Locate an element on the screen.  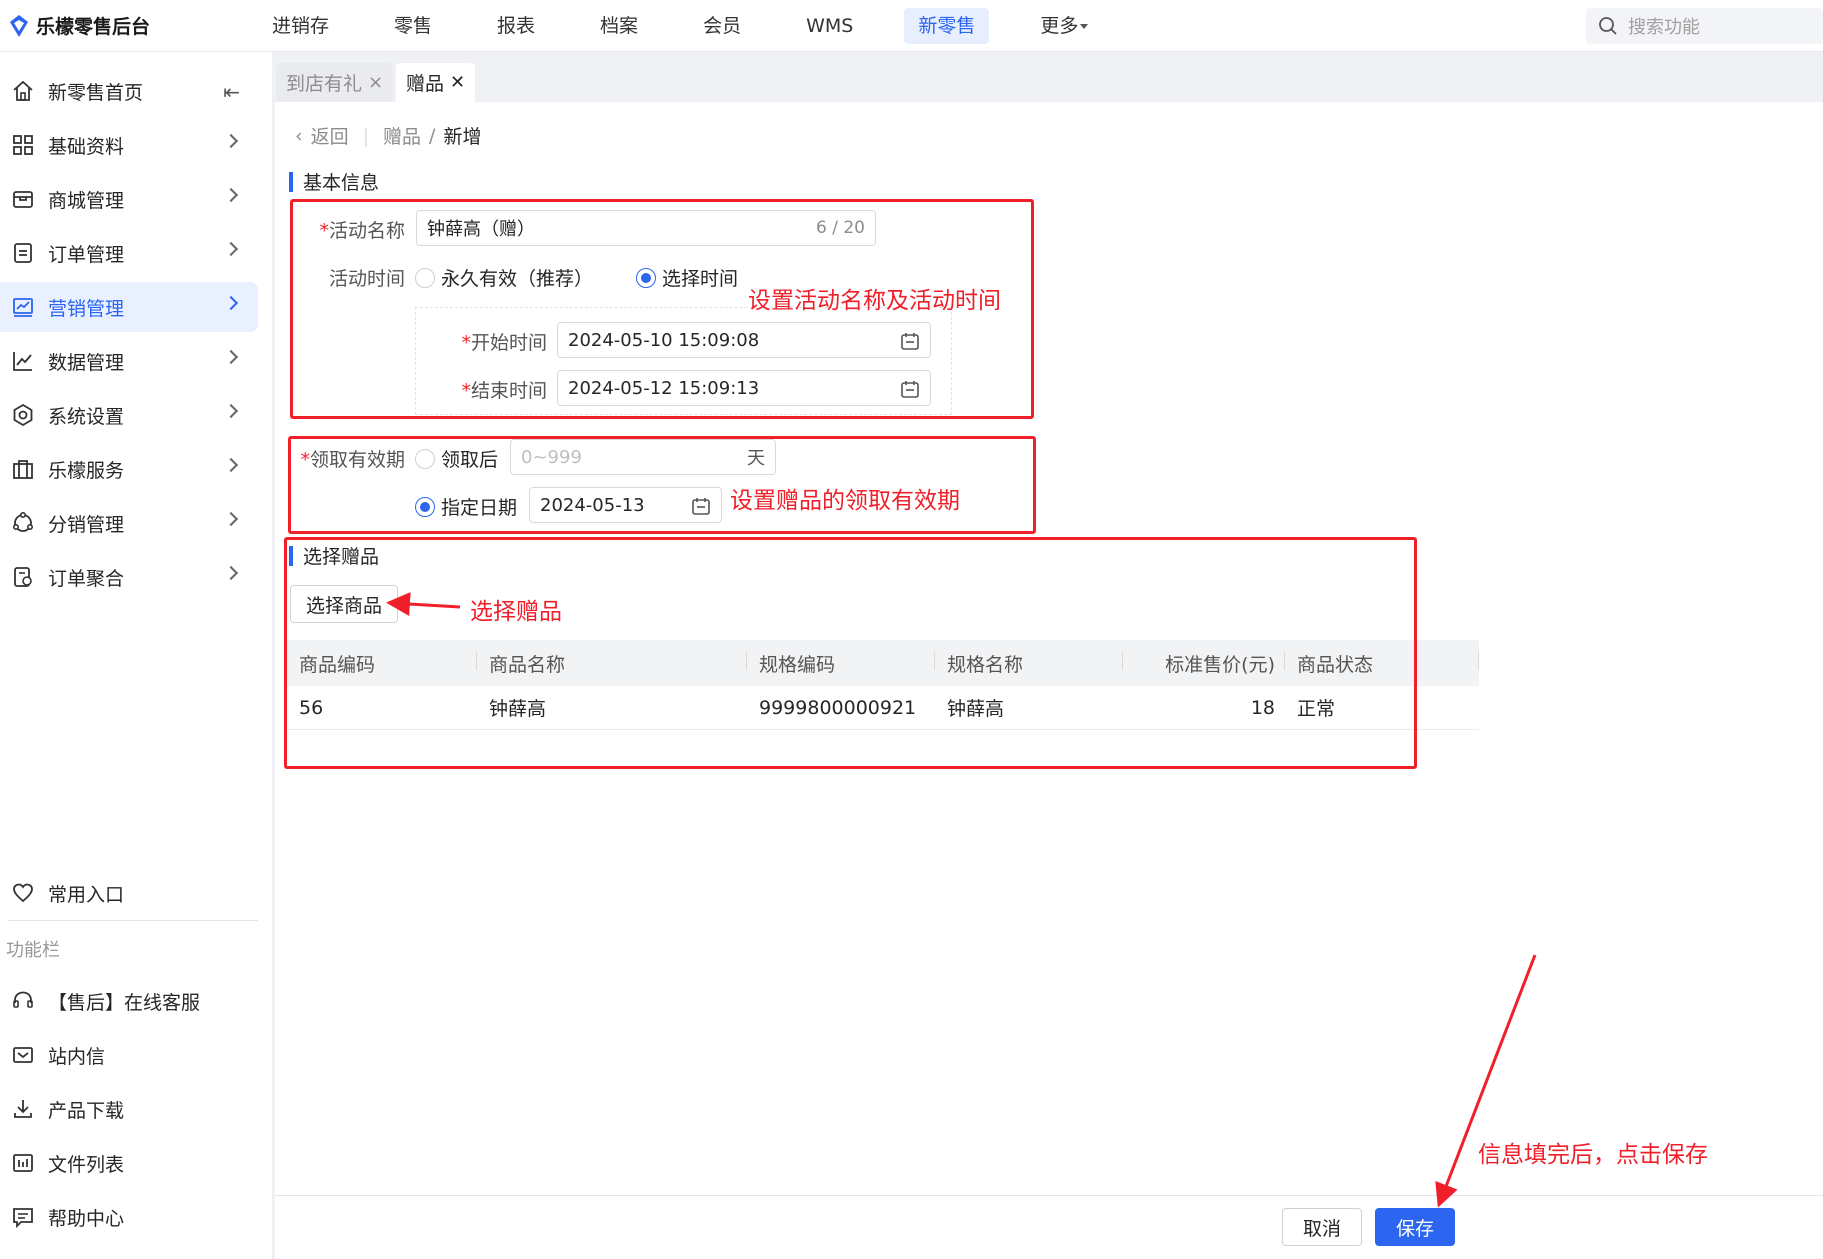
tab-in-store-gift: 到店有礼 × is located at coordinates (335, 82).